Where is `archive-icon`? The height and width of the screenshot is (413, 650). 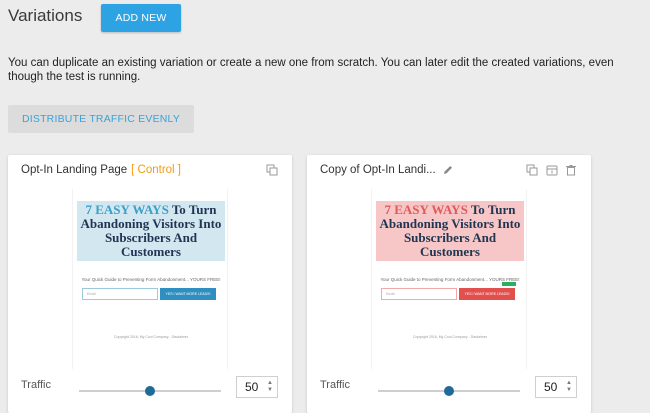
archive-icon is located at coordinates (552, 170).